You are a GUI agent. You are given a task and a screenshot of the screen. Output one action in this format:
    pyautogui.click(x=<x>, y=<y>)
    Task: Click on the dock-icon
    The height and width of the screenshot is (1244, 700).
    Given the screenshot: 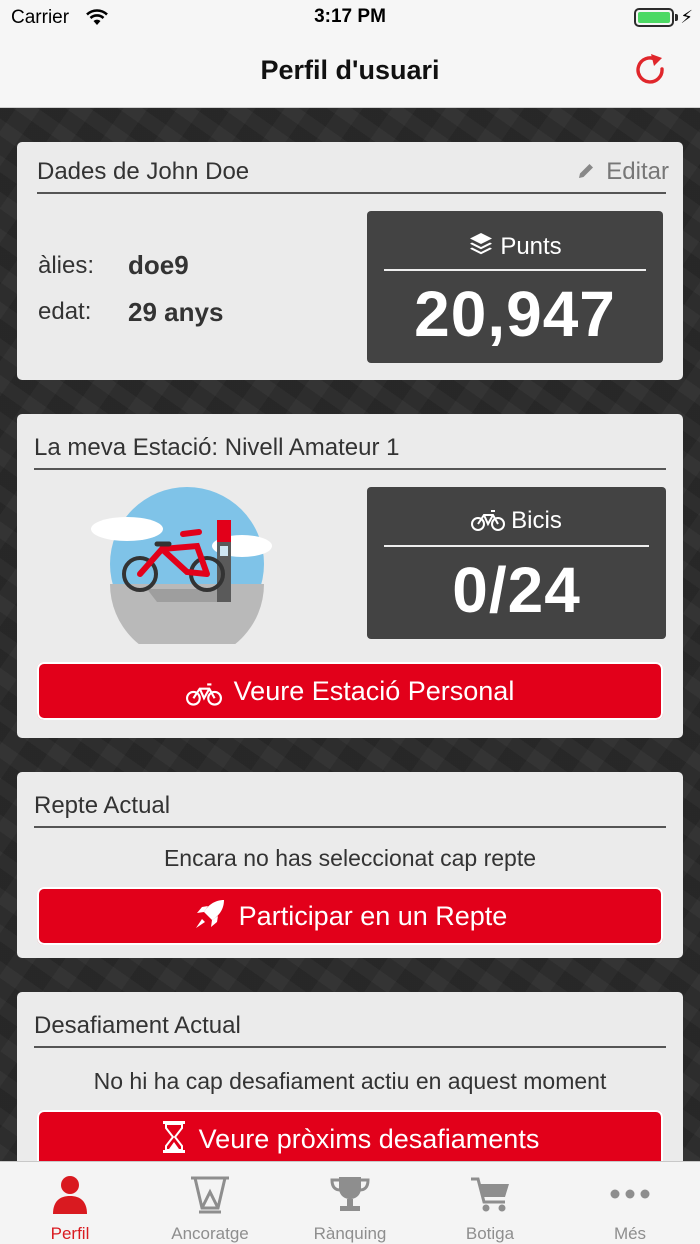 What is the action you would take?
    pyautogui.click(x=210, y=1195)
    